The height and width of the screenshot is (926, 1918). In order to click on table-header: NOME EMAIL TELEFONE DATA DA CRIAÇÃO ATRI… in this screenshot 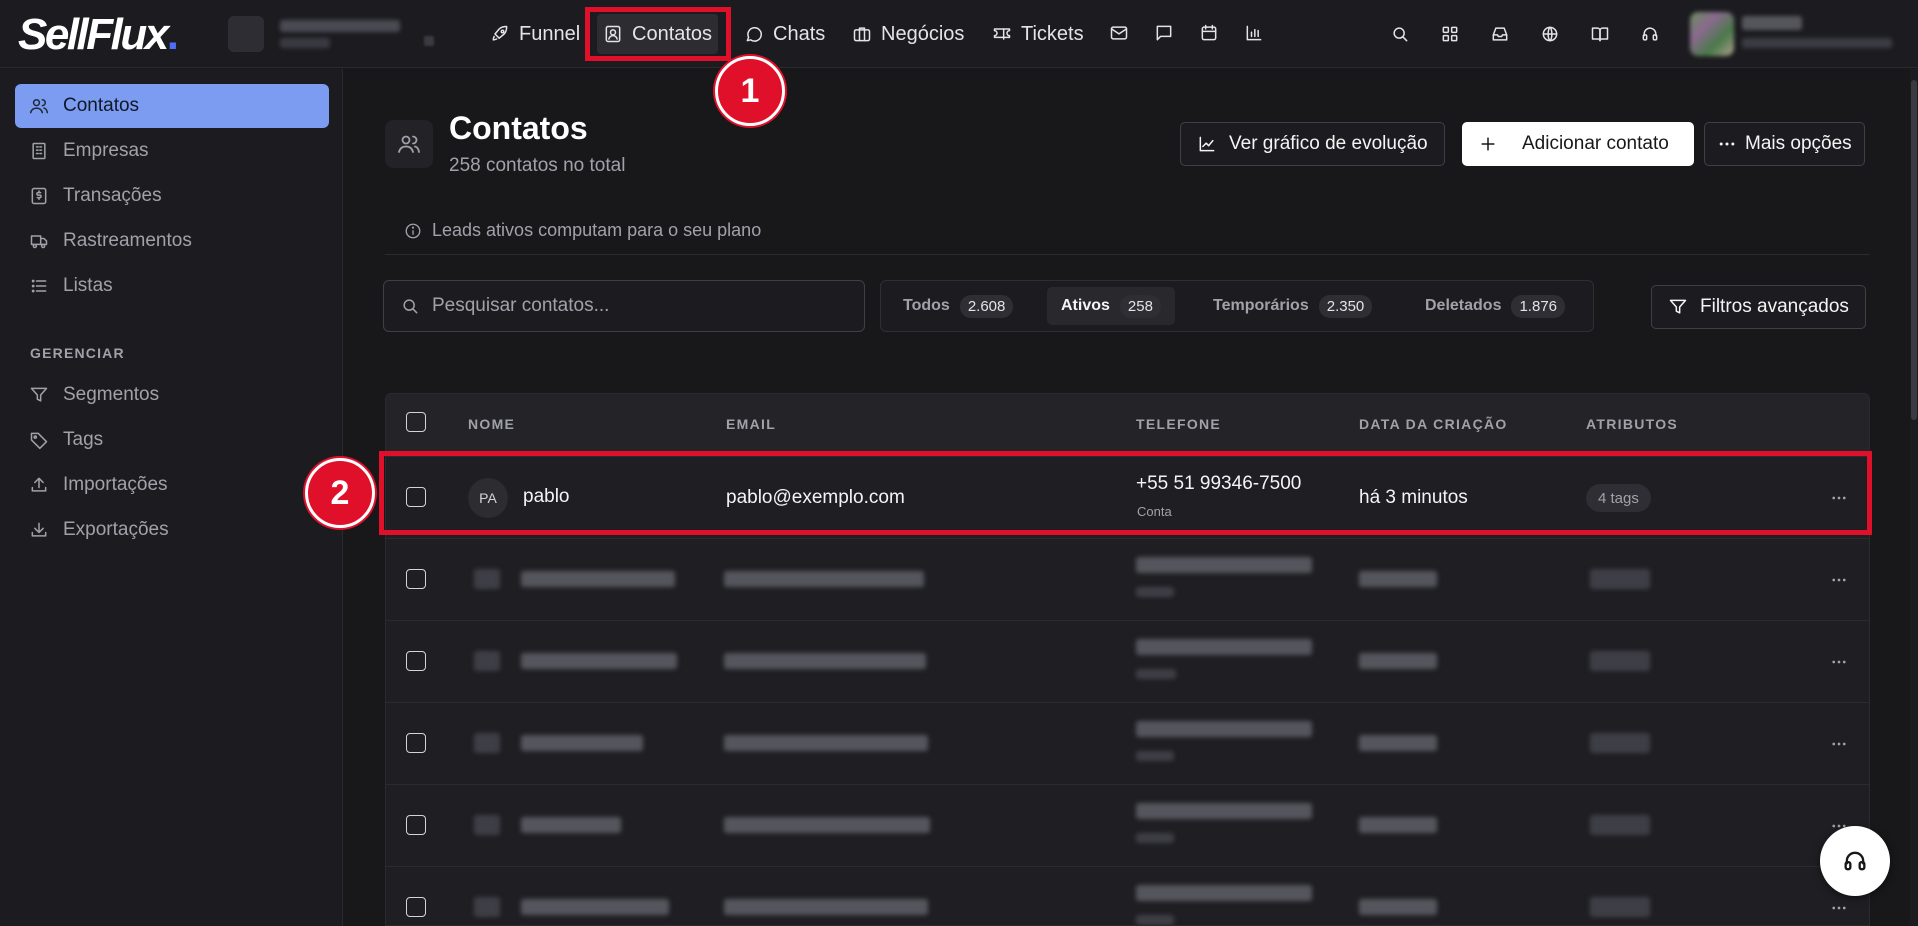, I will do `click(1127, 425)`.